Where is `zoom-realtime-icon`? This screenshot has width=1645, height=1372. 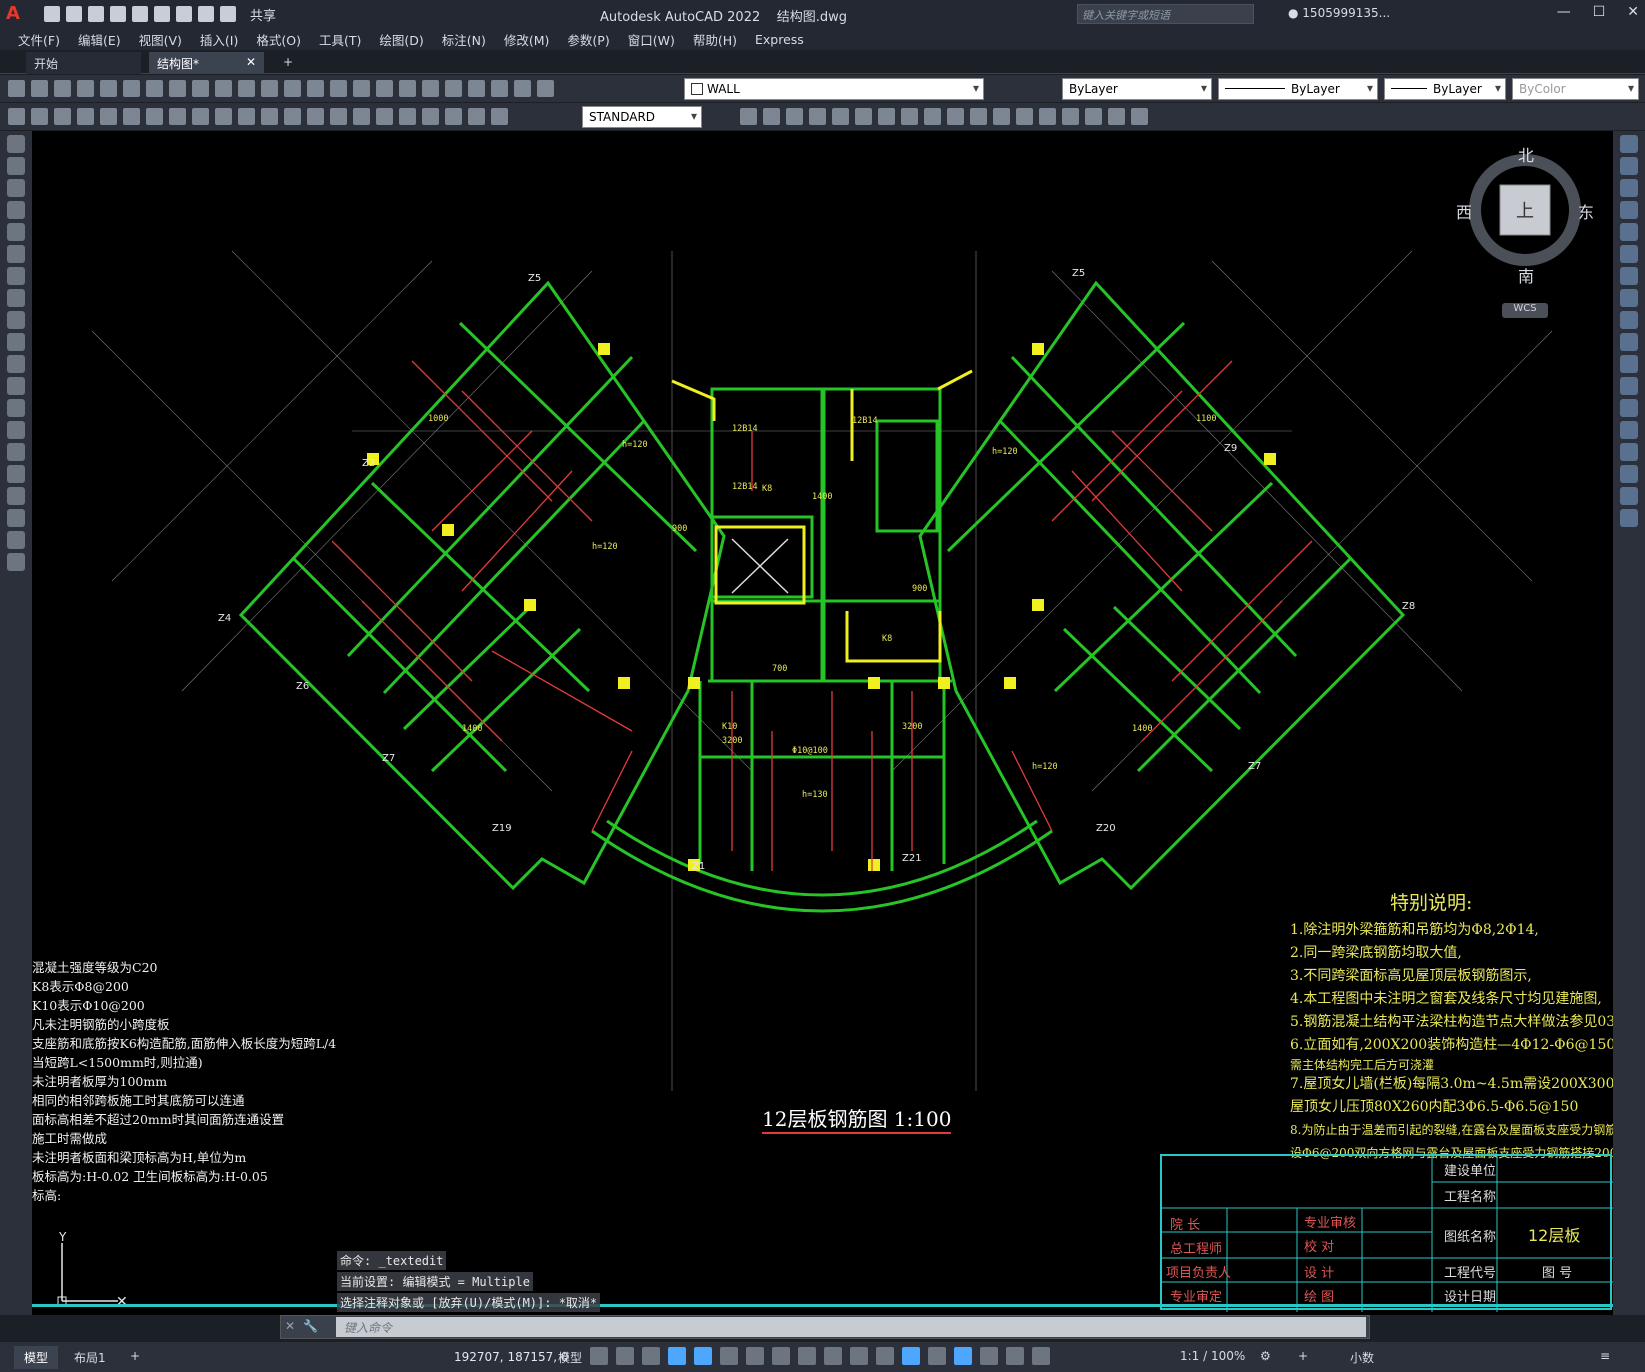
zoom-realtime-icon is located at coordinates (315, 88).